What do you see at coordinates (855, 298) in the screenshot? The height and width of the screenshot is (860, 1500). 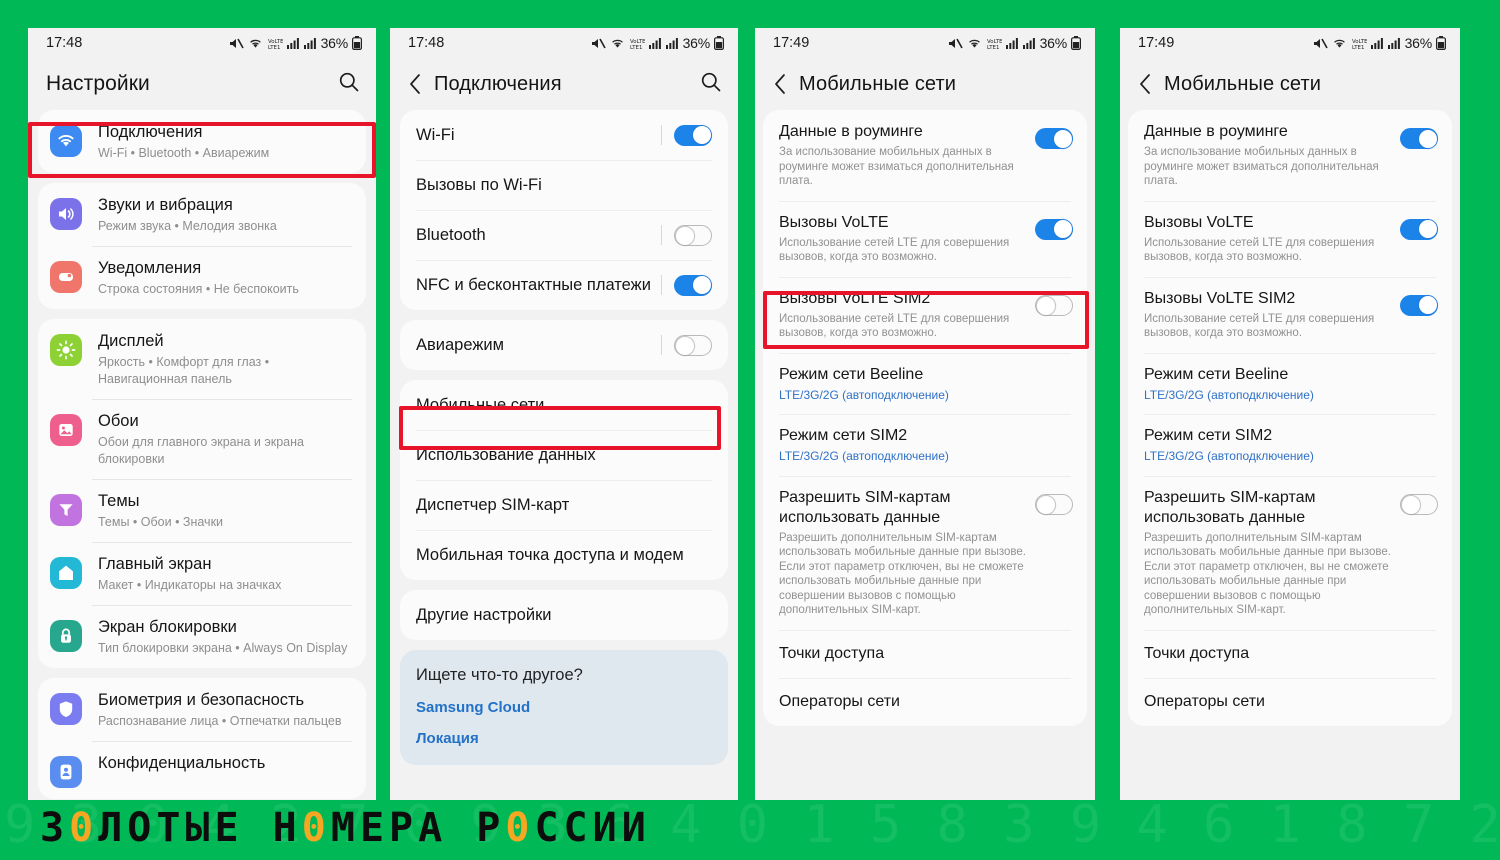 I see `list-item-title: Вызовы VoLTE SIM2` at bounding box center [855, 298].